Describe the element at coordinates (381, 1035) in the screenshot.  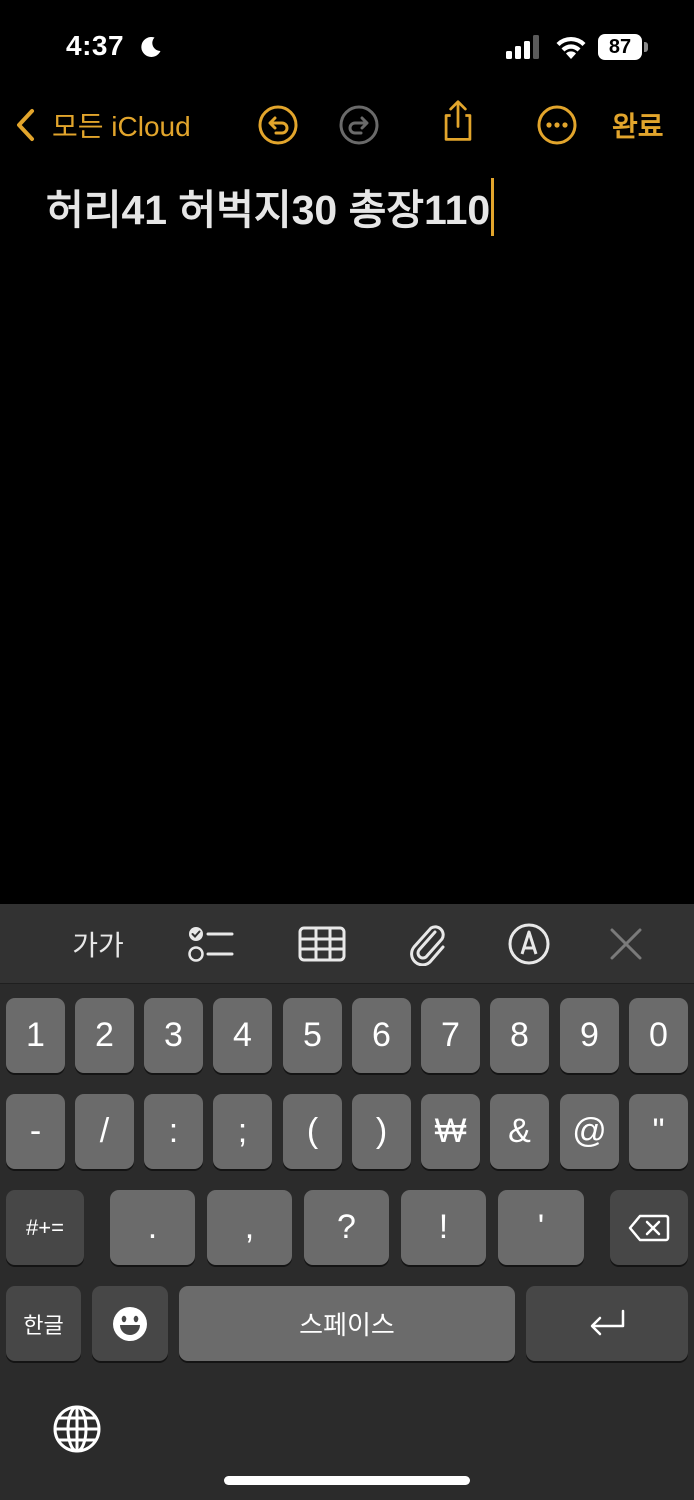
I see `key-6: 6` at that location.